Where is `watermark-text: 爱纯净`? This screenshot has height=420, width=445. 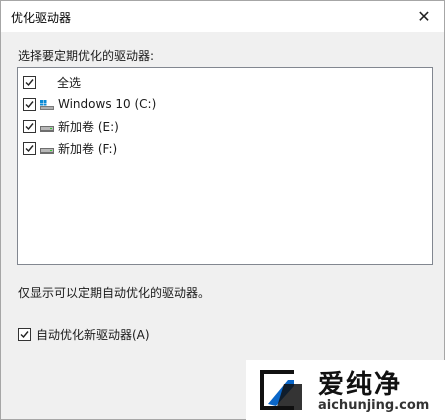
watermark-text: 爱纯净 is located at coordinates (360, 385).